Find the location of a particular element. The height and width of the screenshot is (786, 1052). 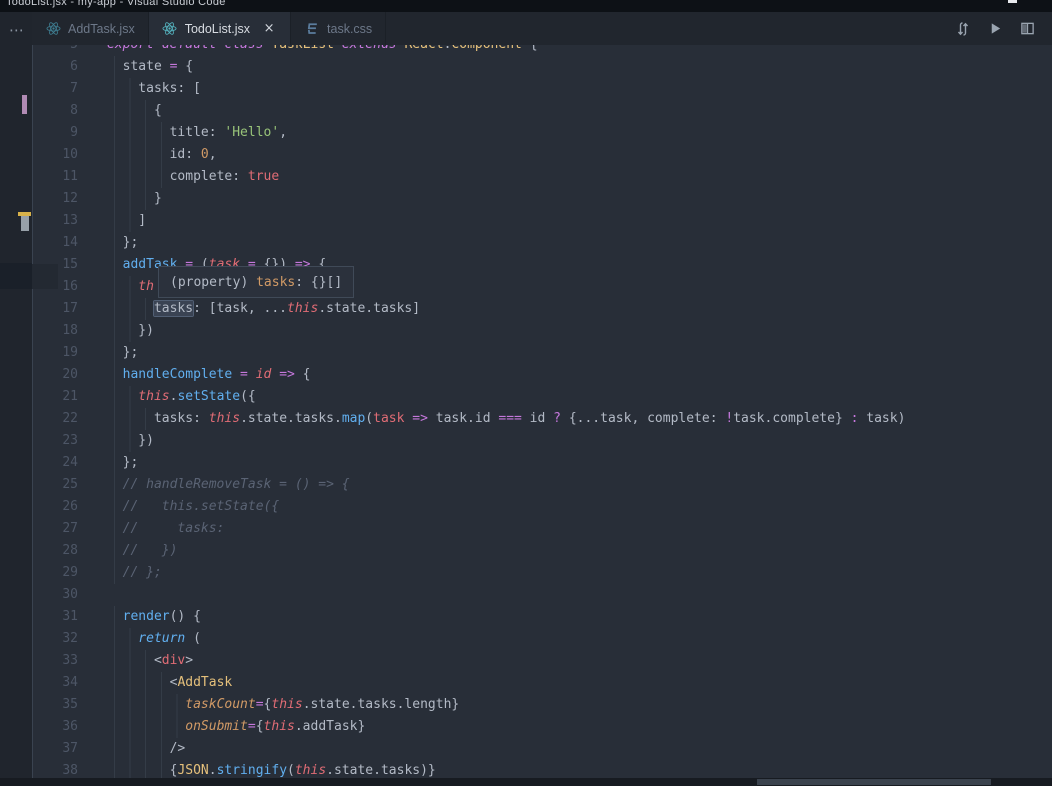

line-number: 34 is located at coordinates (55, 683).